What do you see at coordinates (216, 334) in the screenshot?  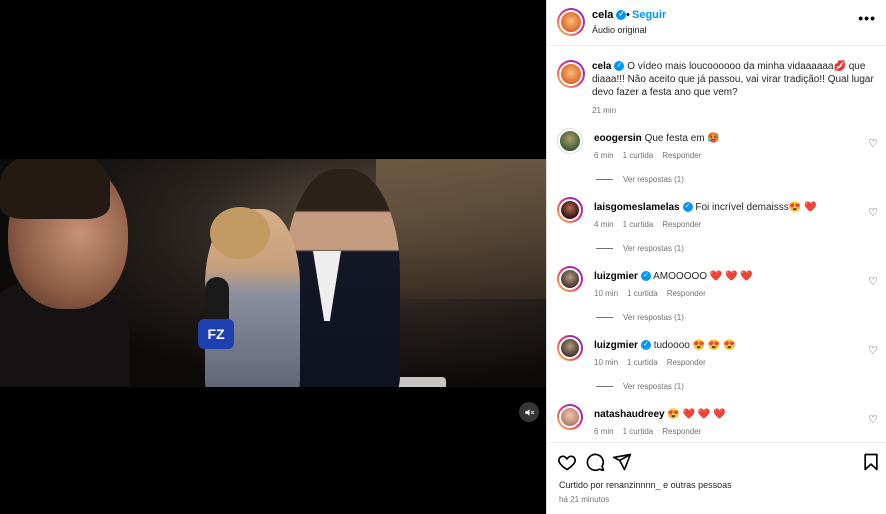 I see `microphone-logo: FZ` at bounding box center [216, 334].